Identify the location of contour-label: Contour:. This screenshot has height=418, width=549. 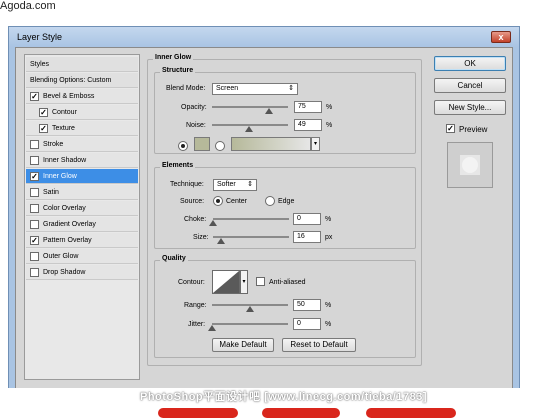
(191, 282).